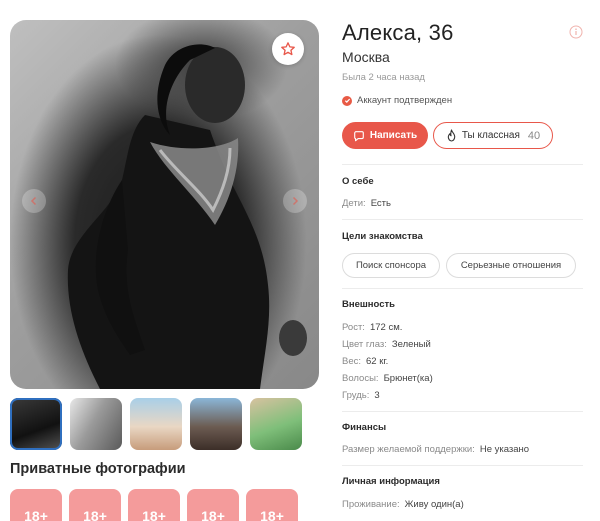 This screenshot has height=521, width=600. I want to click on living-key: Проживание:, so click(371, 504).